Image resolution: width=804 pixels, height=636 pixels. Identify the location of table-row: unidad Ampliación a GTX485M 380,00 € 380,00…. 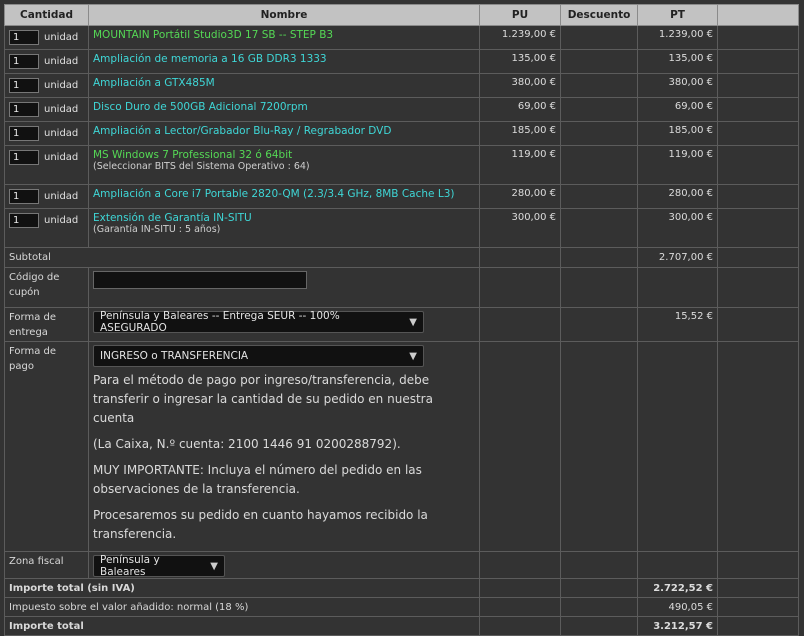
(401, 85).